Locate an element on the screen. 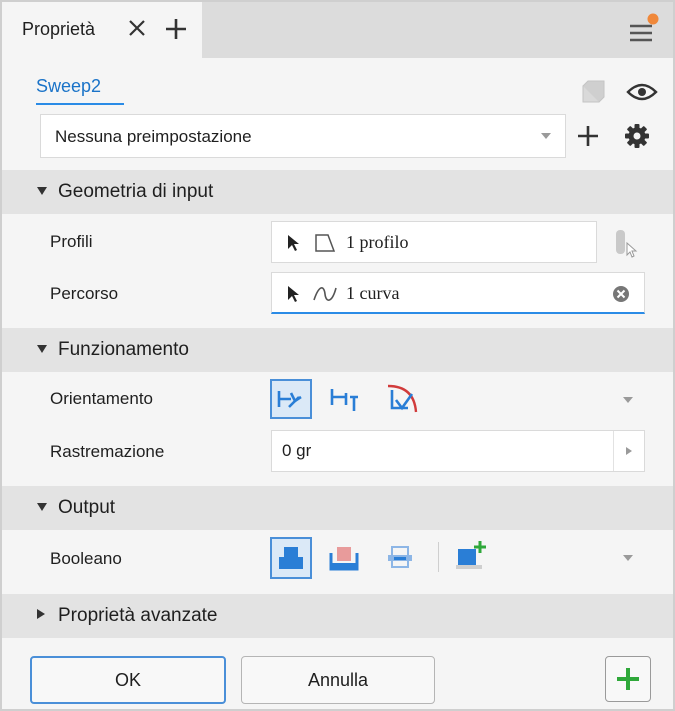 This screenshot has width=675, height=711. eye-icon is located at coordinates (642, 92).